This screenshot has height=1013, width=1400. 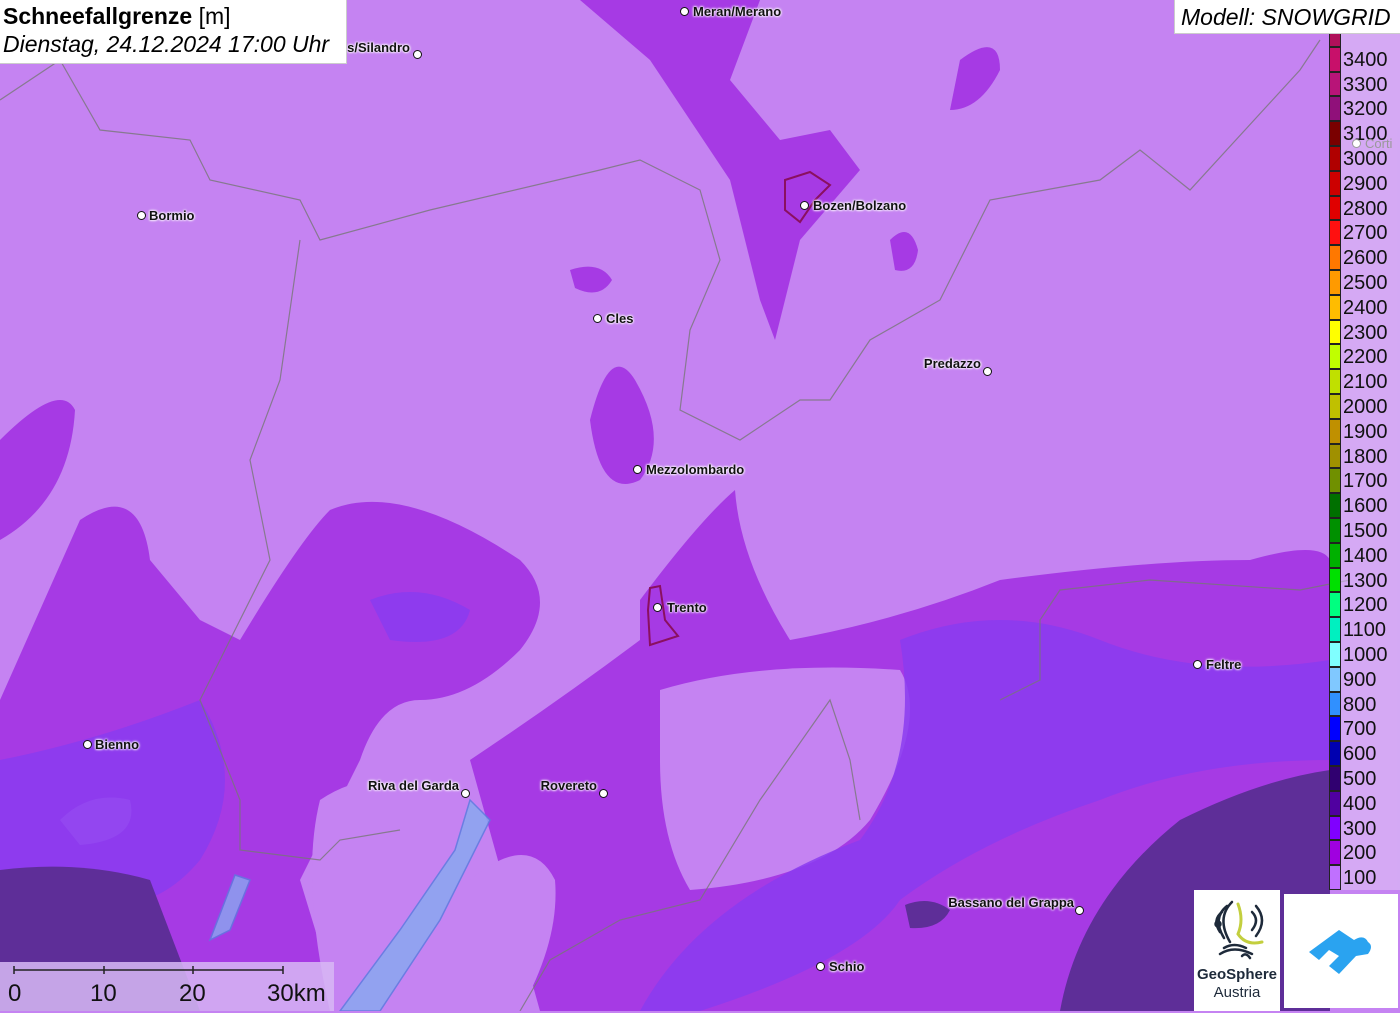 I want to click on legend-item: 400, so click(x=1364, y=803).